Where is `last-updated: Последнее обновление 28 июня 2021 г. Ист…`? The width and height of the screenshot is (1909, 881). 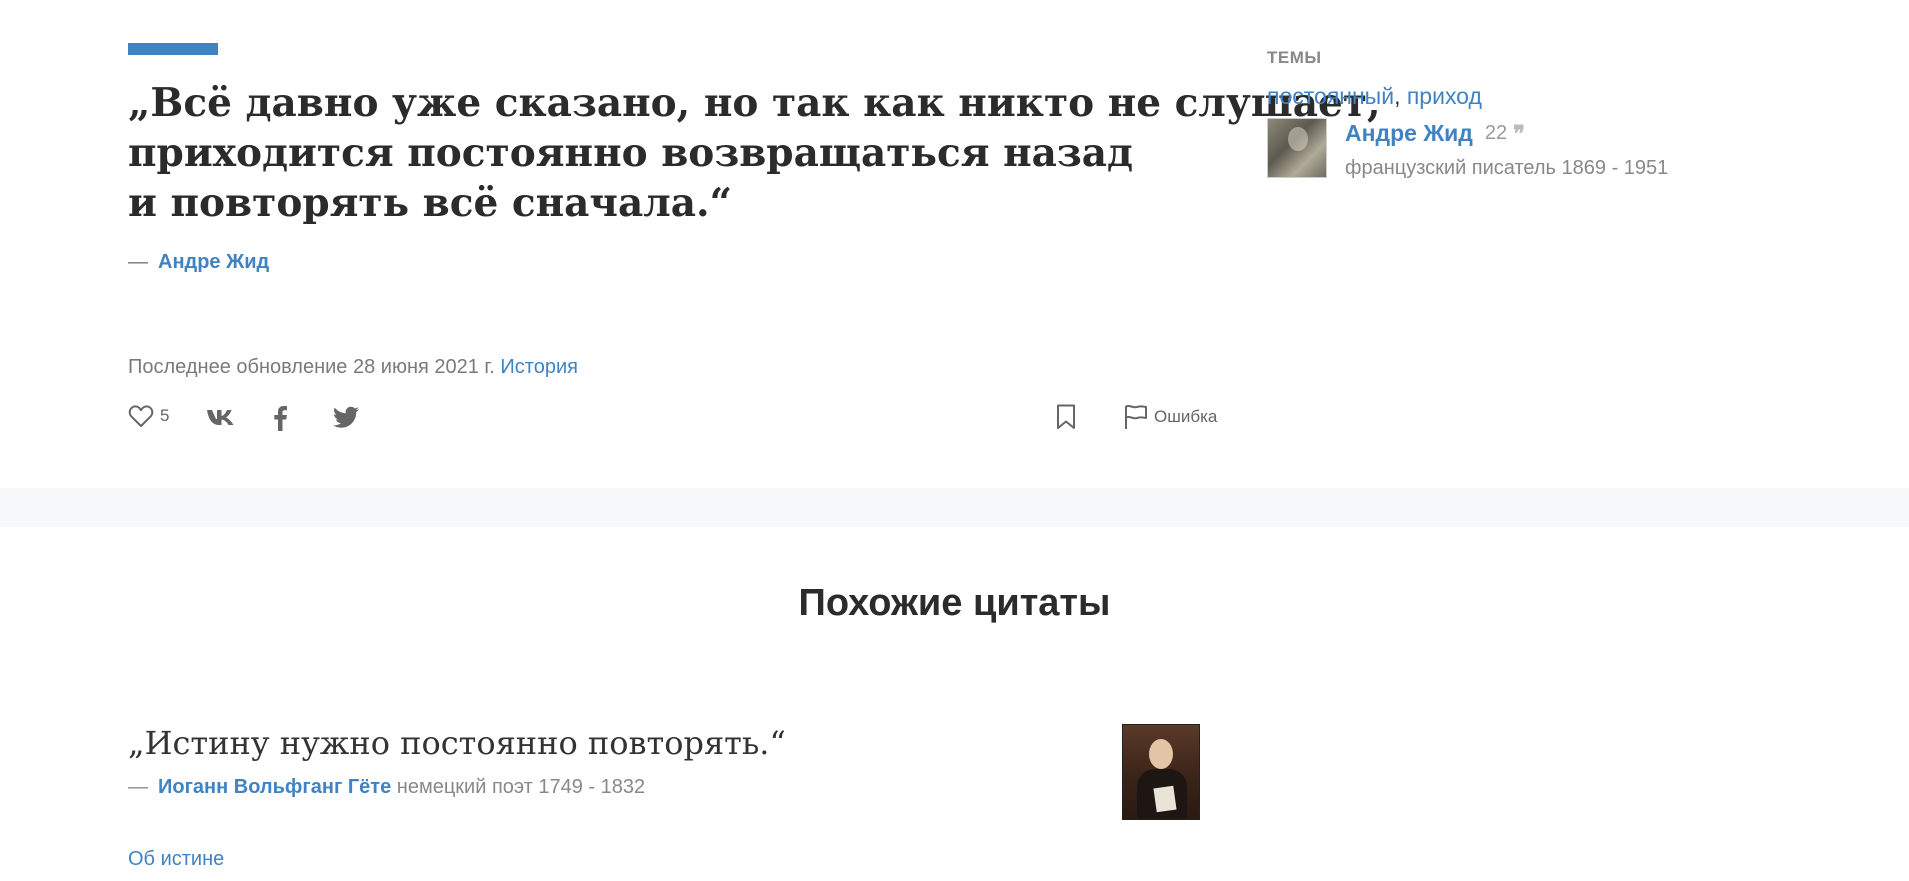 last-updated: Последнее обновление 28 июня 2021 г. Ист… is located at coordinates (353, 367).